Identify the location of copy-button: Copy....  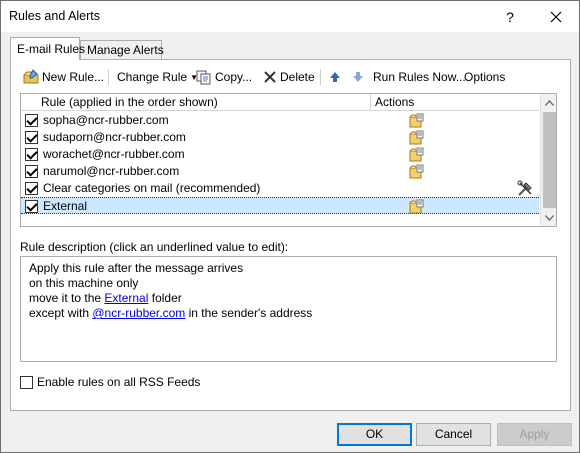
(224, 77).